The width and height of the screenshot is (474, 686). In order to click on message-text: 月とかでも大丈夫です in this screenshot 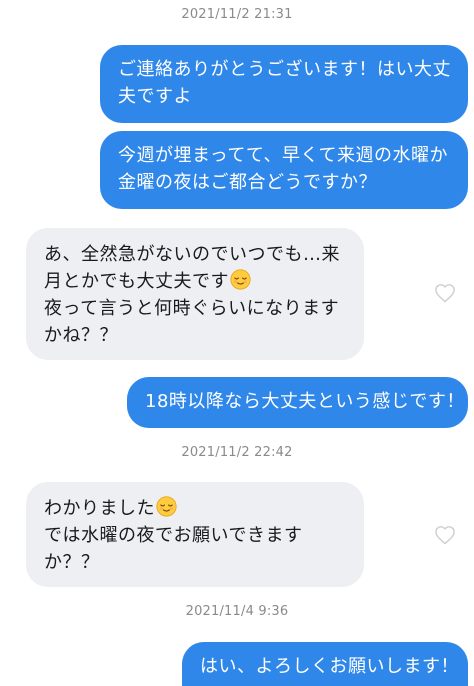, I will do `click(136, 281)`.